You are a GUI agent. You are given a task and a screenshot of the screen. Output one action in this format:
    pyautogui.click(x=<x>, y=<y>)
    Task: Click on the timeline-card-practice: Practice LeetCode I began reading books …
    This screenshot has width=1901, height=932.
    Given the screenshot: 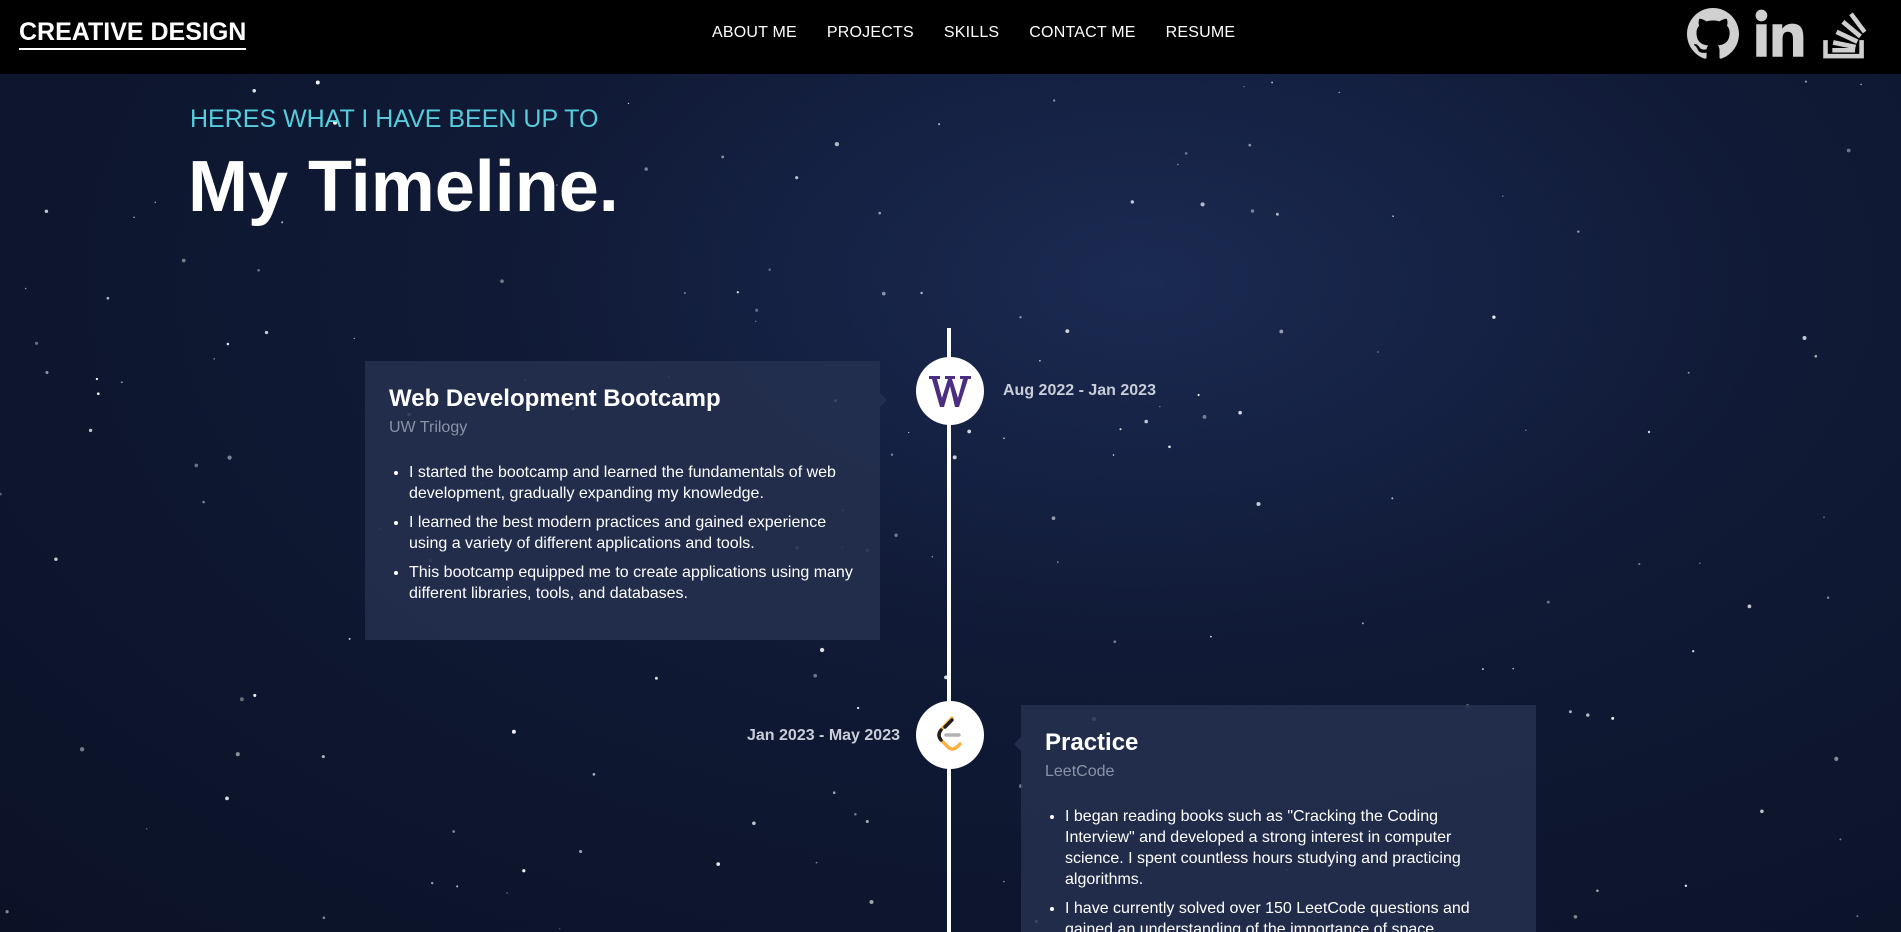 What is the action you would take?
    pyautogui.click(x=1275, y=818)
    